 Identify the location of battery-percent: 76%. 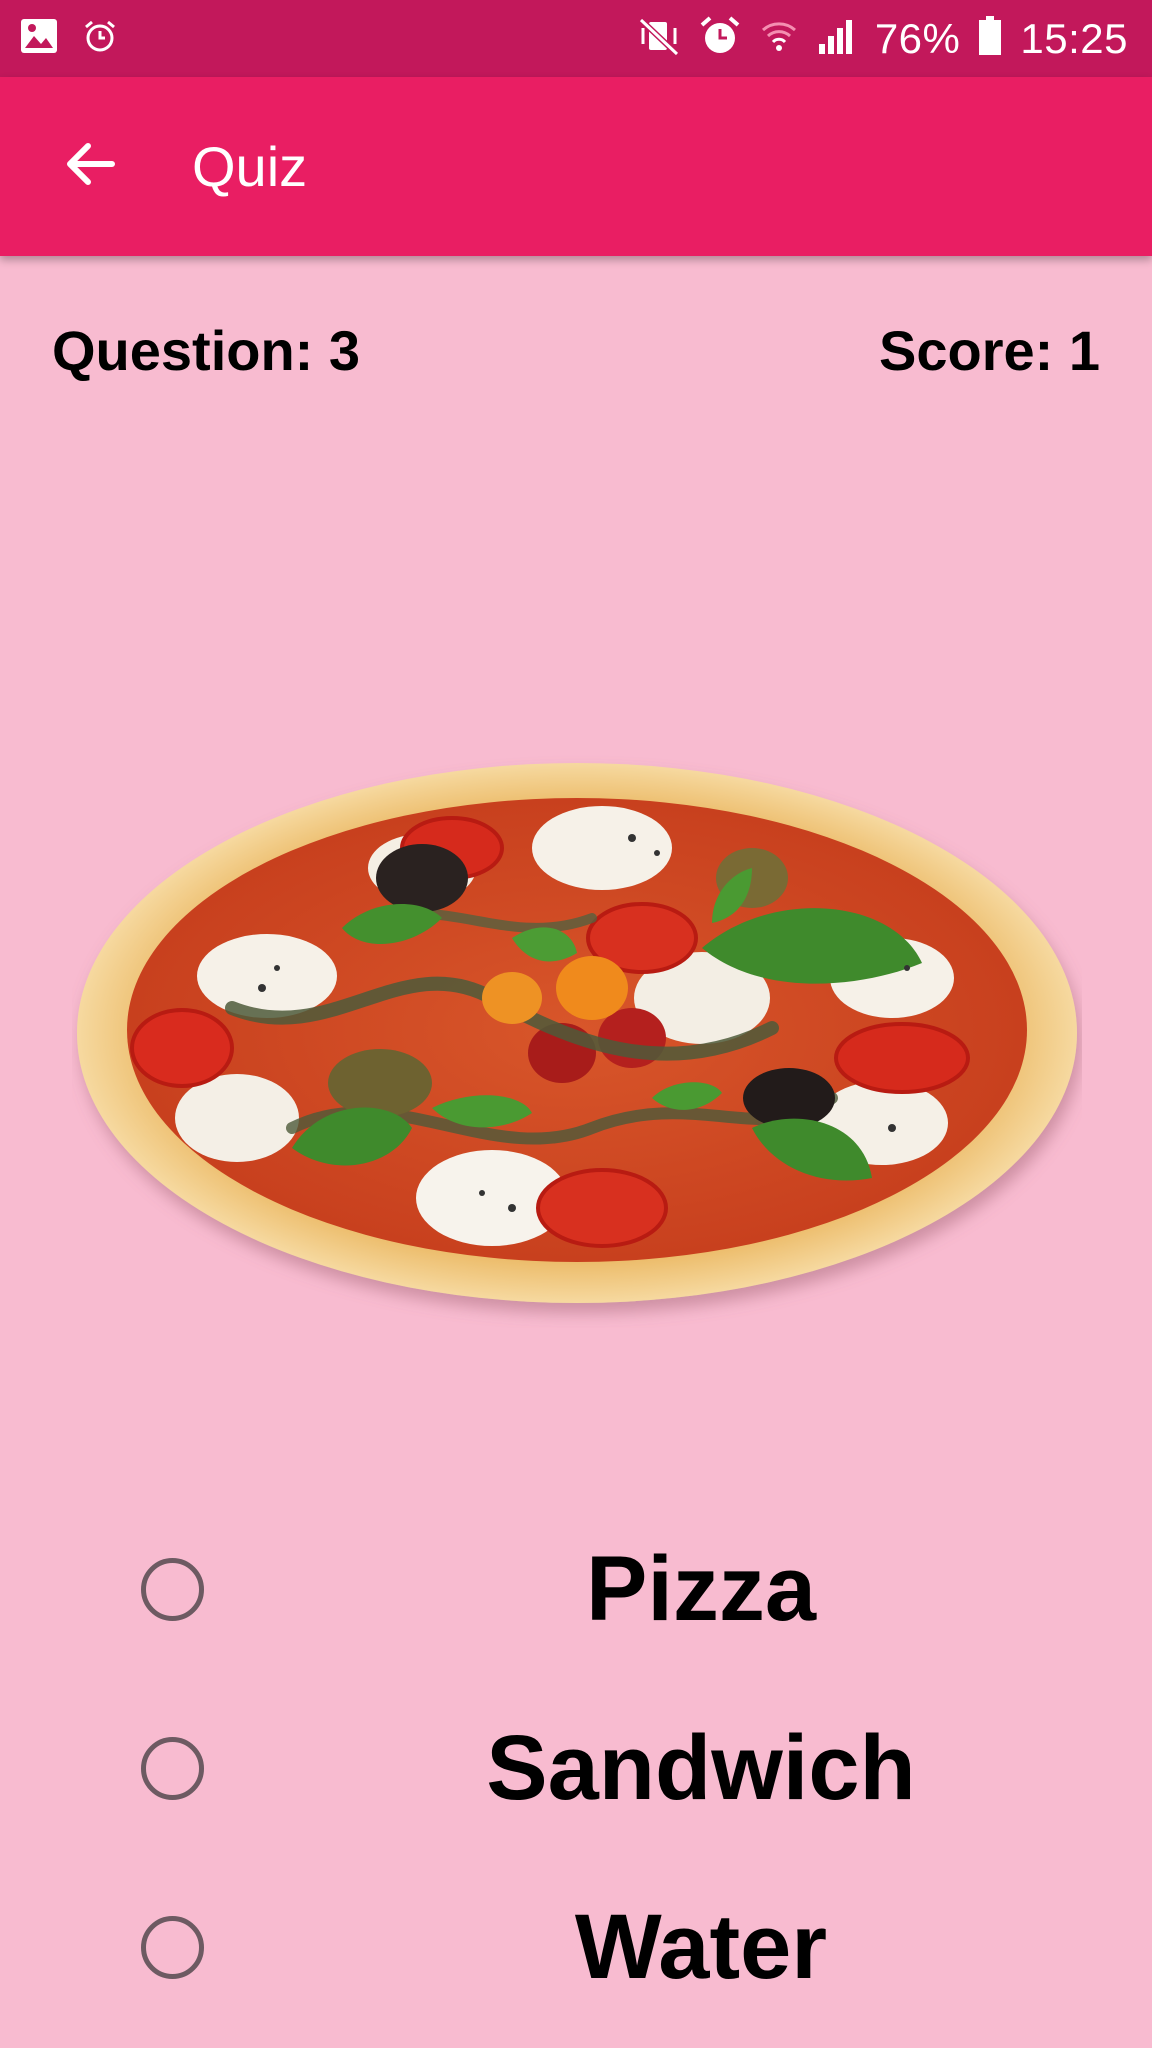
(917, 38).